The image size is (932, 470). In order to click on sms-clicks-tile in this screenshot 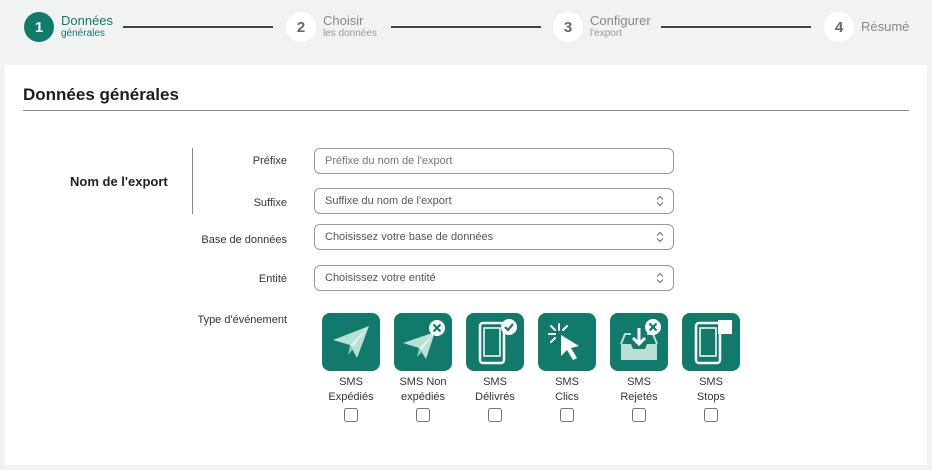, I will do `click(567, 342)`.